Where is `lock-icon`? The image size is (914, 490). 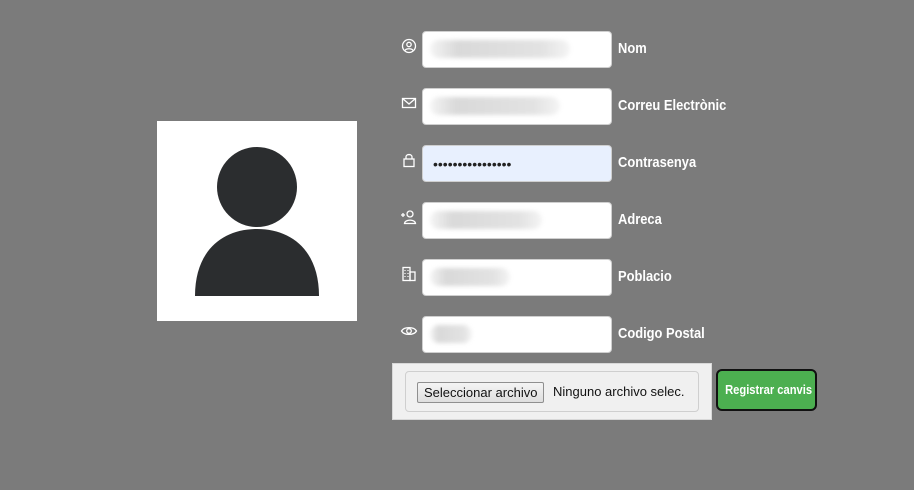 lock-icon is located at coordinates (409, 160).